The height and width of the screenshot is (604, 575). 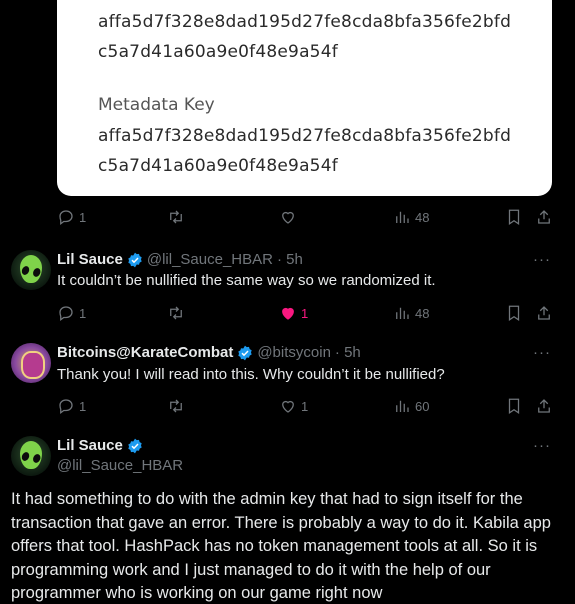 I want to click on like-button, so click(x=288, y=217).